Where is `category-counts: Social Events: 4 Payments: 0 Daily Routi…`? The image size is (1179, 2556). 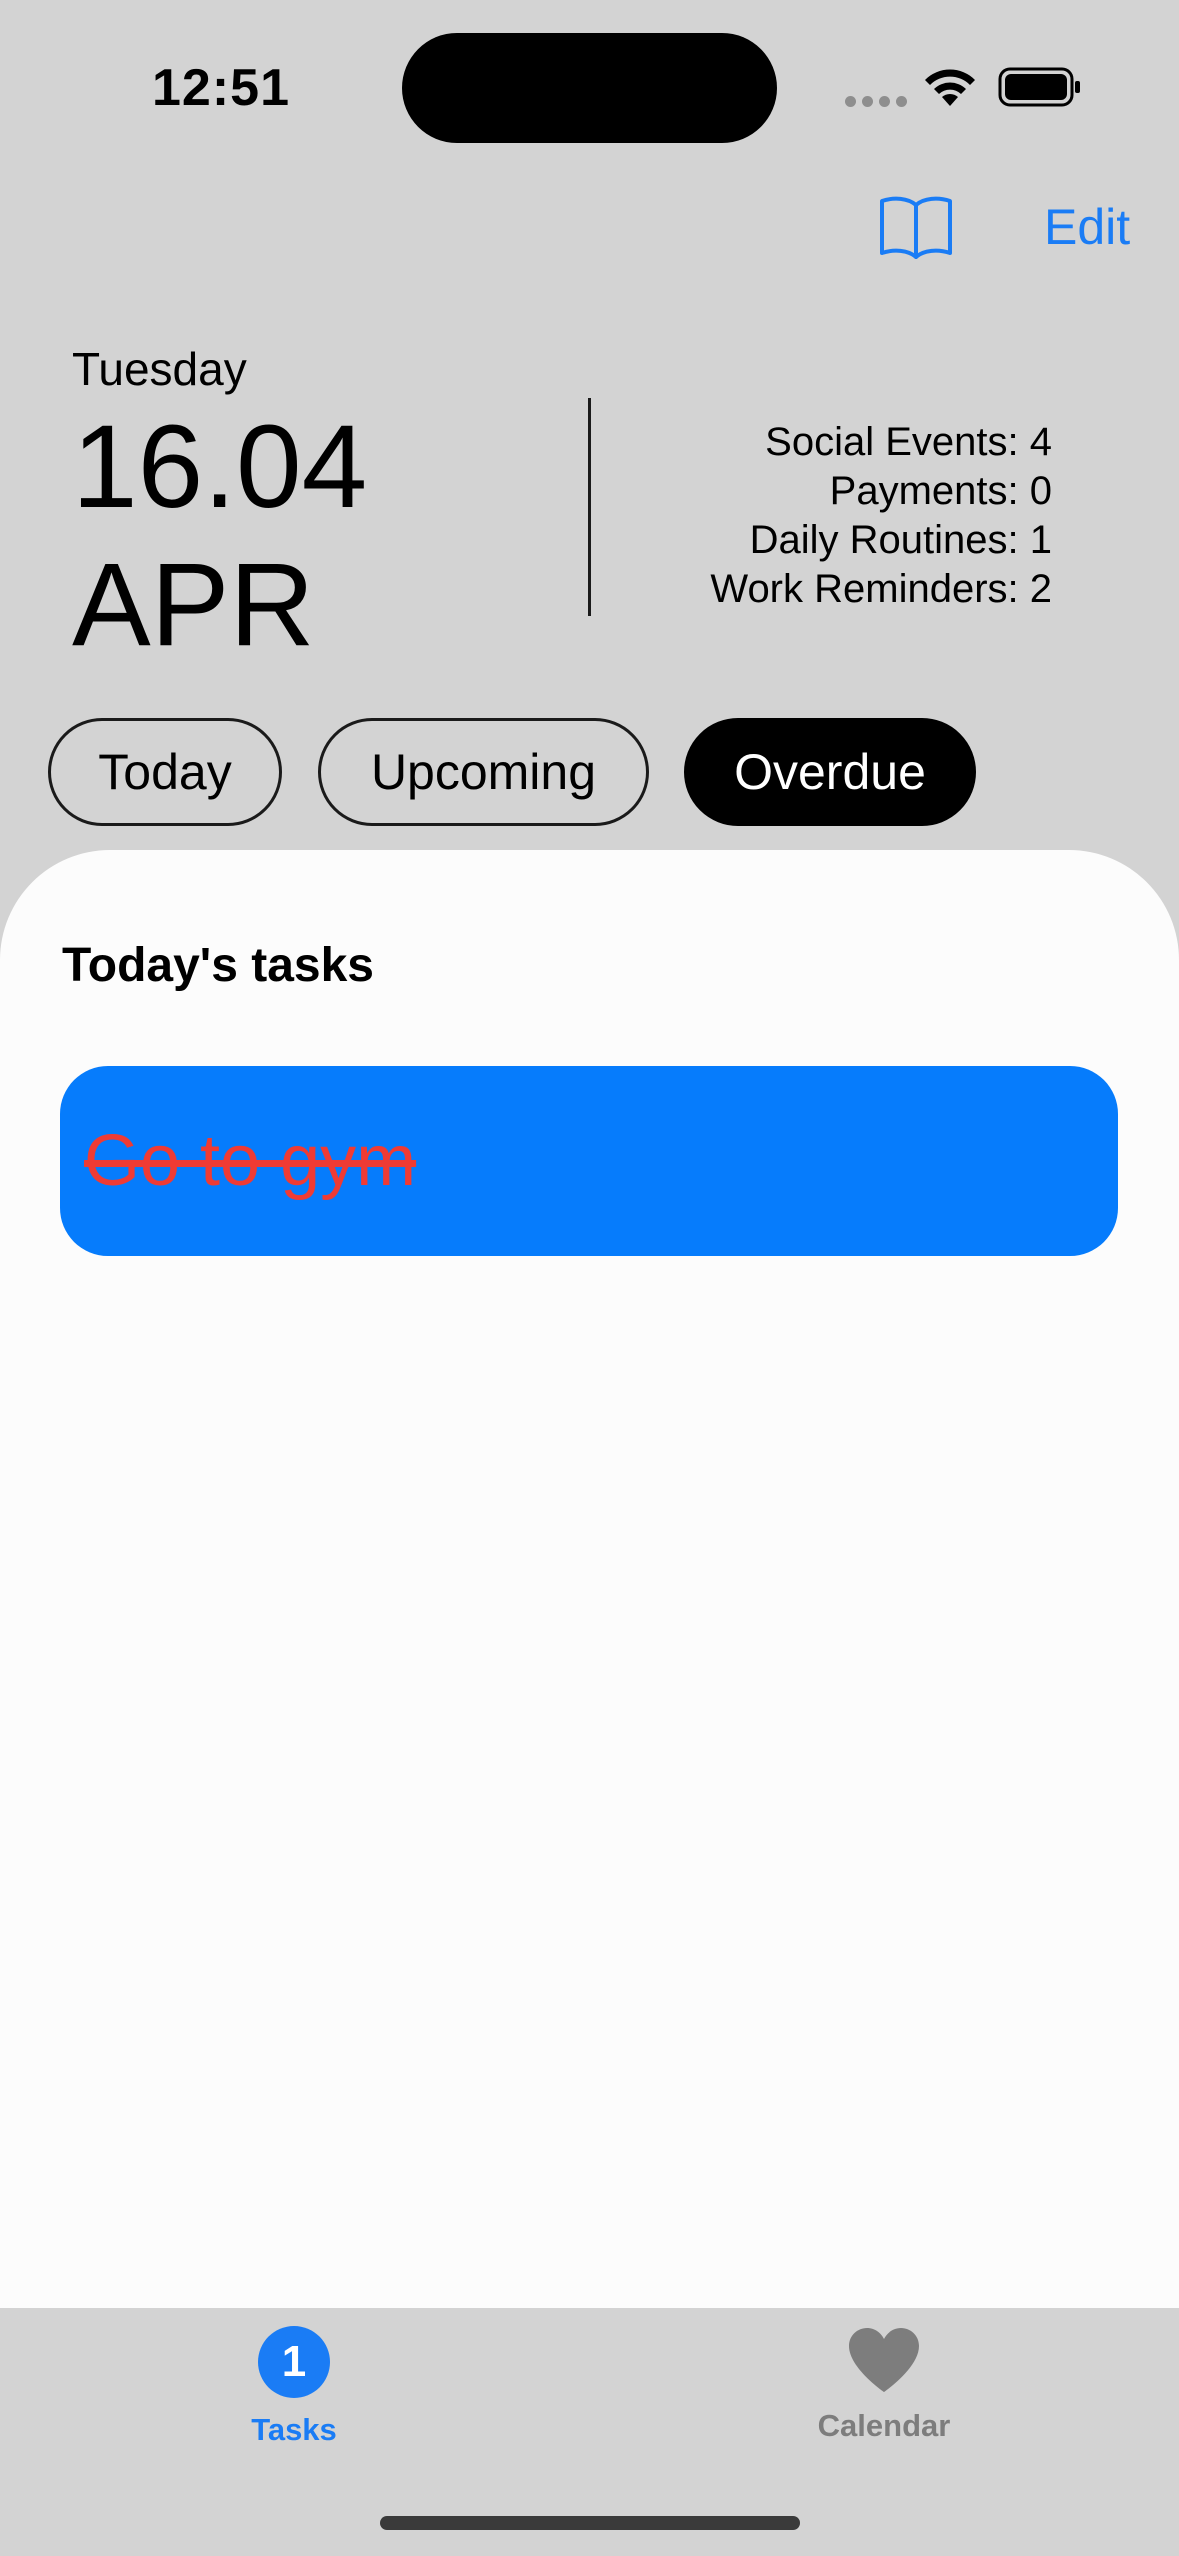 category-counts: Social Events: 4 Payments: 0 Daily Routi… is located at coordinates (881, 516).